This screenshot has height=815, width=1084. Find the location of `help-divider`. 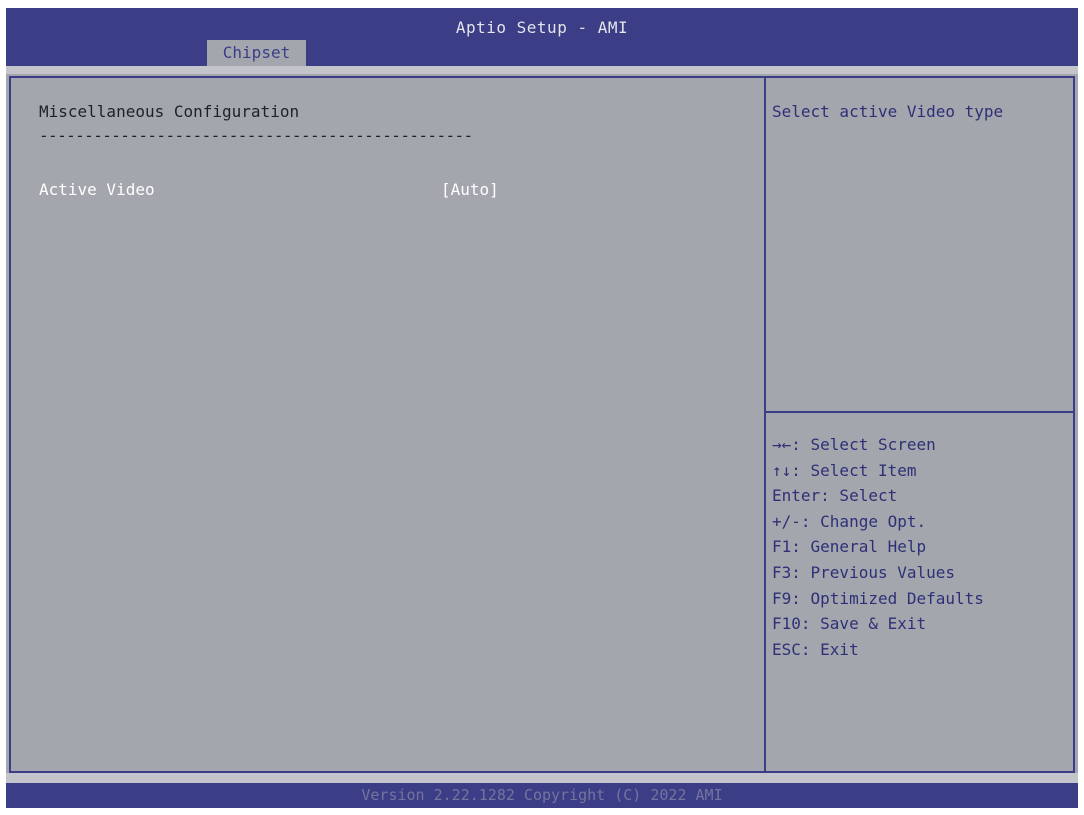

help-divider is located at coordinates (919, 412).